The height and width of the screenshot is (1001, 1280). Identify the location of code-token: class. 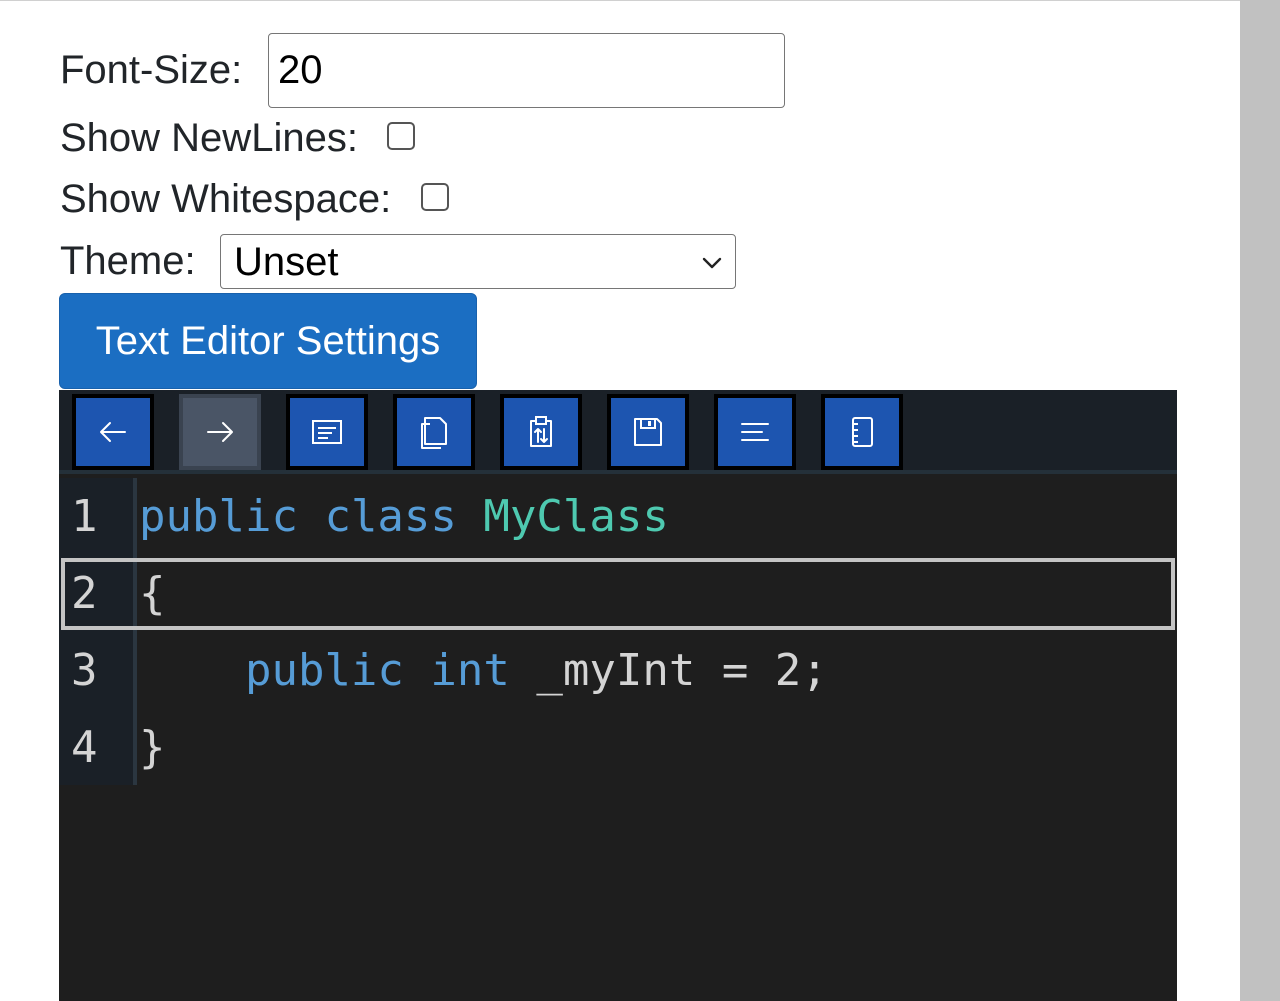
(390, 516).